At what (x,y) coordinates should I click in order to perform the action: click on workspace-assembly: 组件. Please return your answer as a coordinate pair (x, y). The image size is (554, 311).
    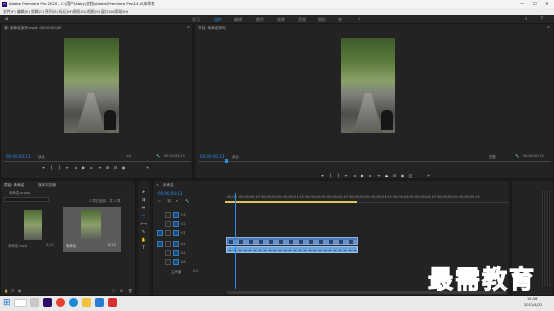
    Looking at the image, I should click on (218, 20).